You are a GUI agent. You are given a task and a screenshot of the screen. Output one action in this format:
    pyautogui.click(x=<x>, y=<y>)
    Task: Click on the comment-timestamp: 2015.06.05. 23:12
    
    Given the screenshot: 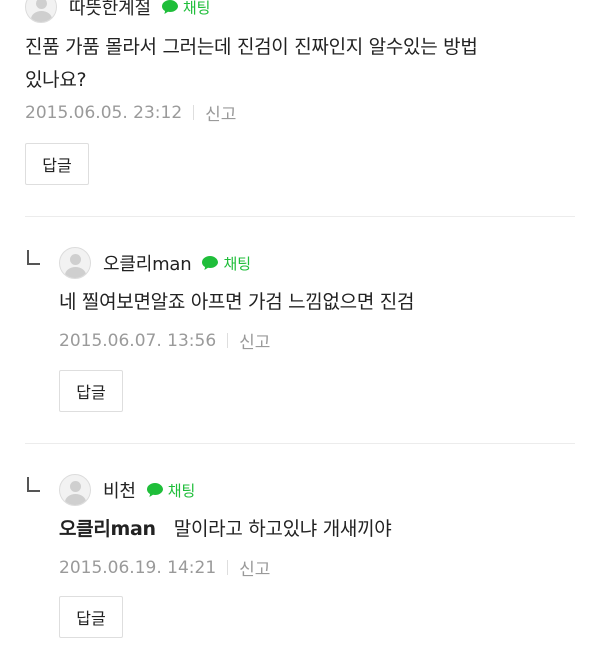 What is the action you would take?
    pyautogui.click(x=104, y=112)
    